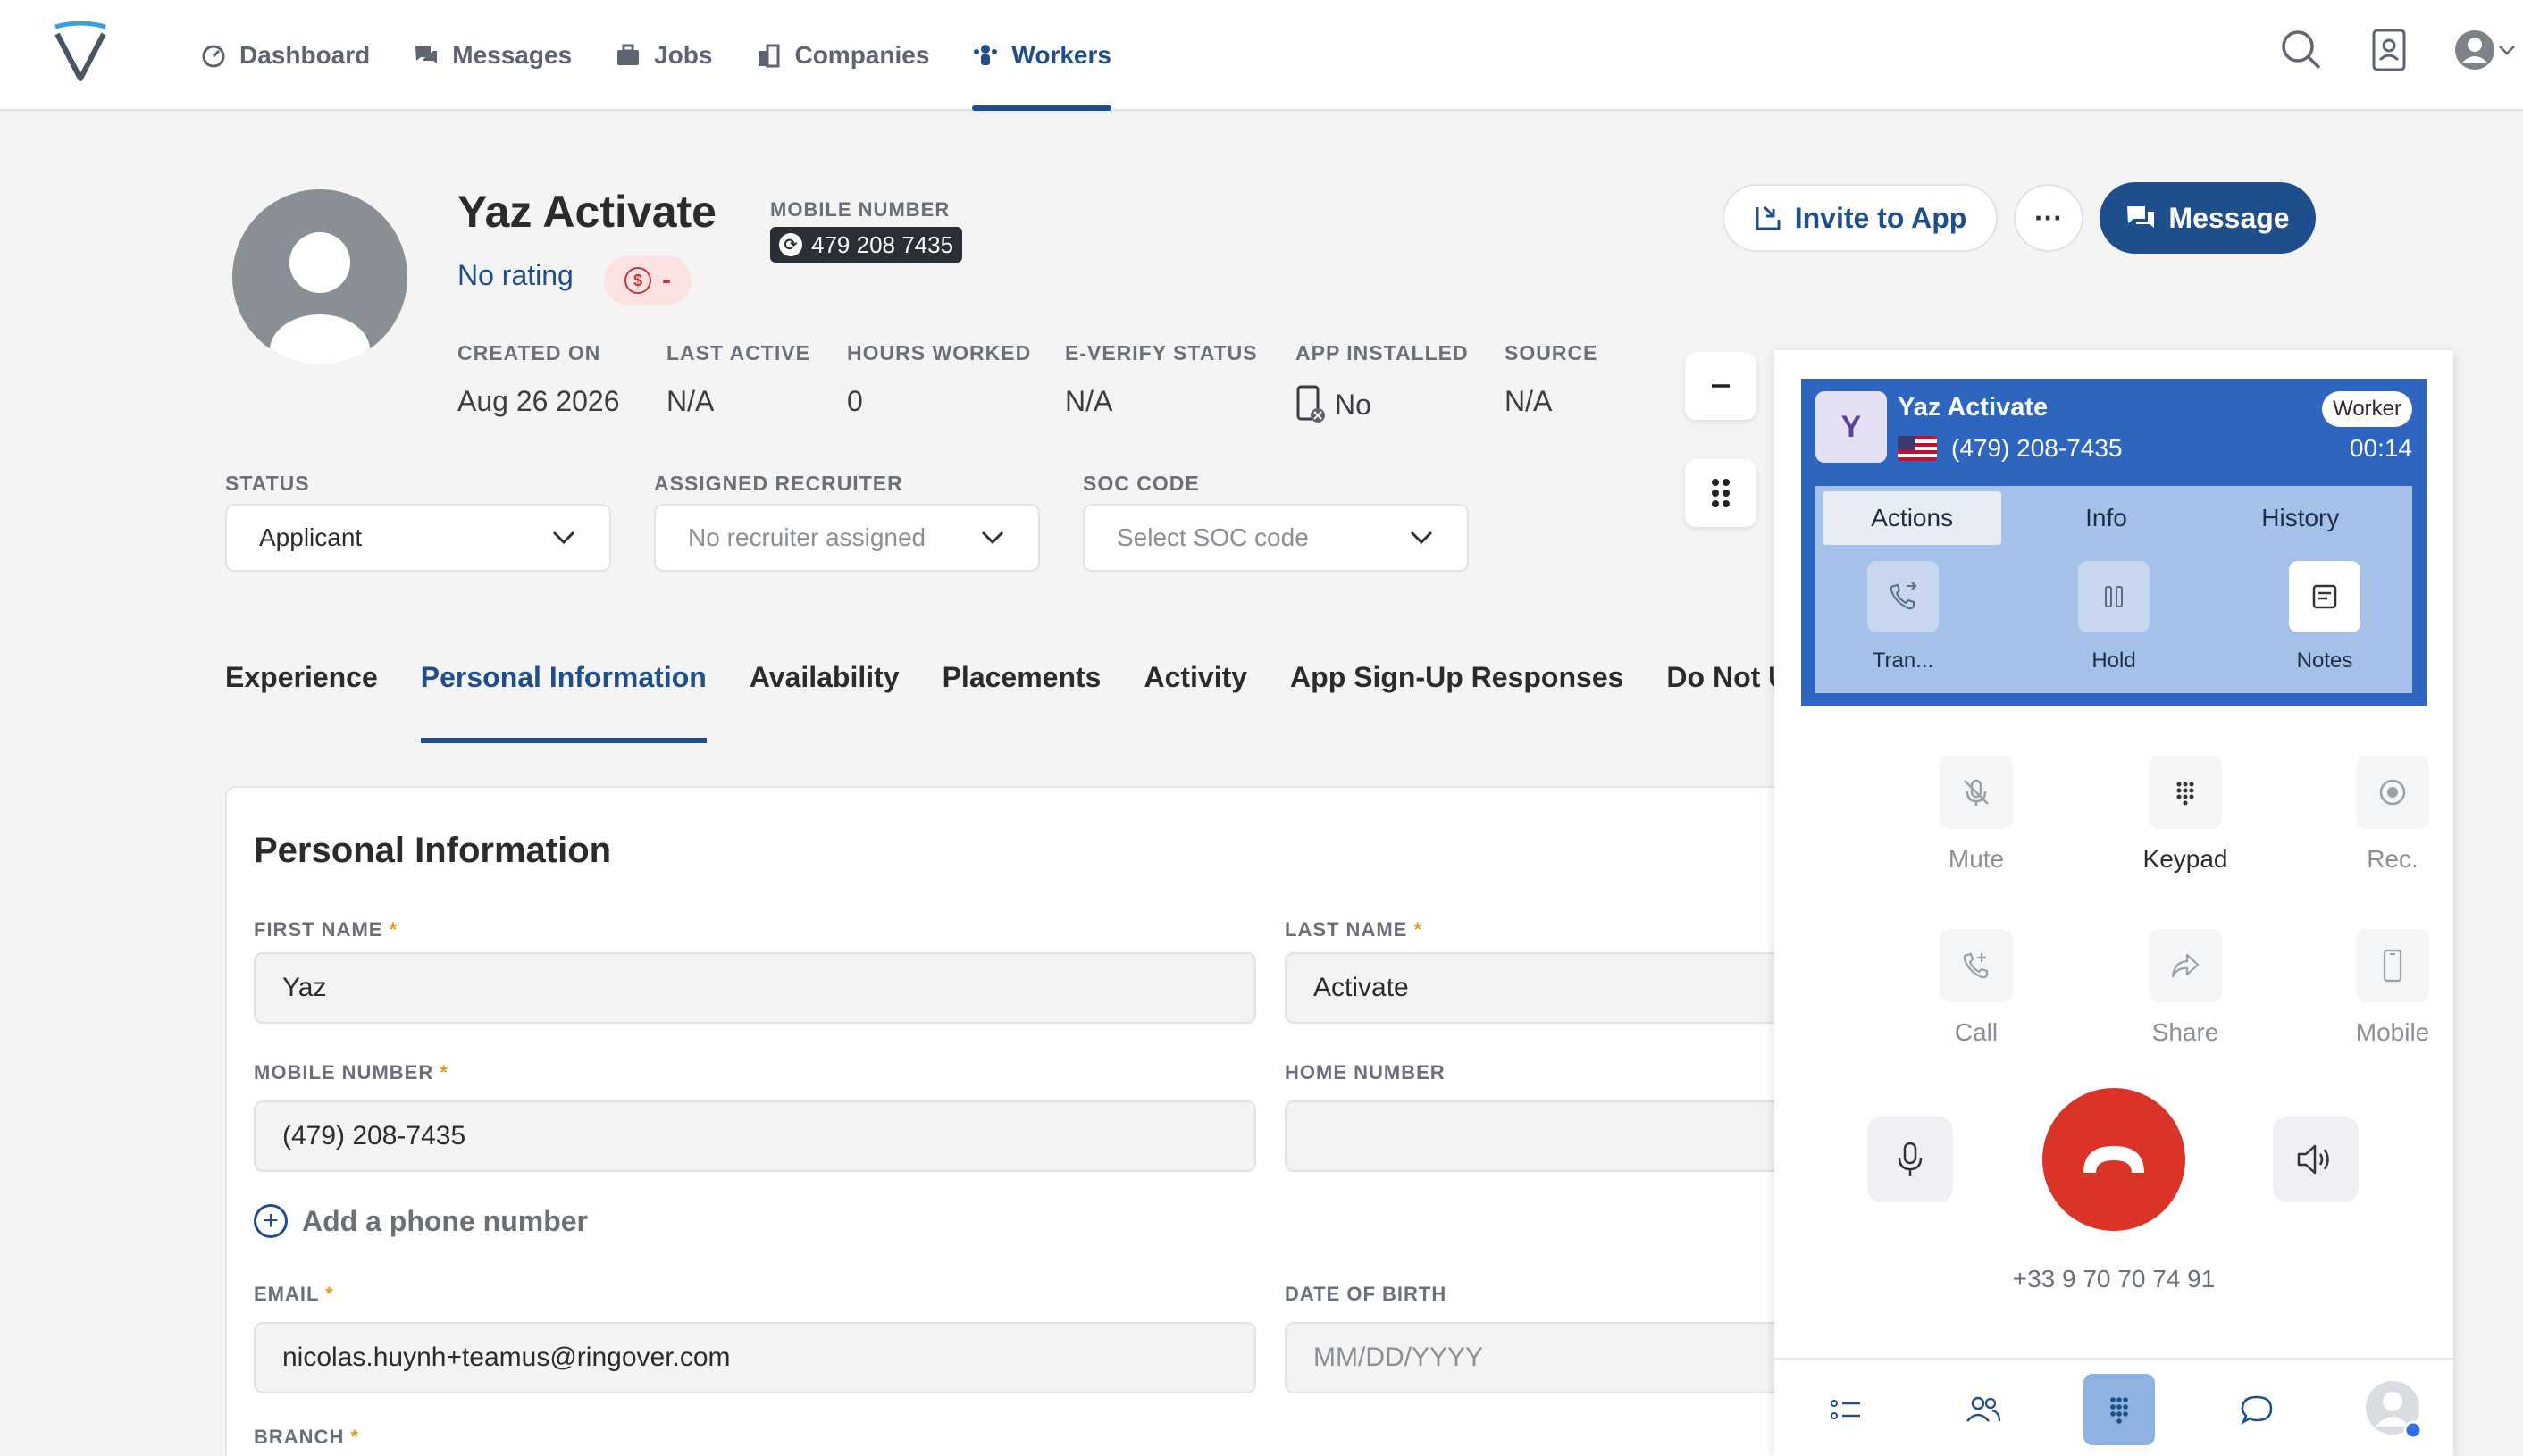  I want to click on mobile-label-text: MOBILE NUMBER, so click(344, 1072).